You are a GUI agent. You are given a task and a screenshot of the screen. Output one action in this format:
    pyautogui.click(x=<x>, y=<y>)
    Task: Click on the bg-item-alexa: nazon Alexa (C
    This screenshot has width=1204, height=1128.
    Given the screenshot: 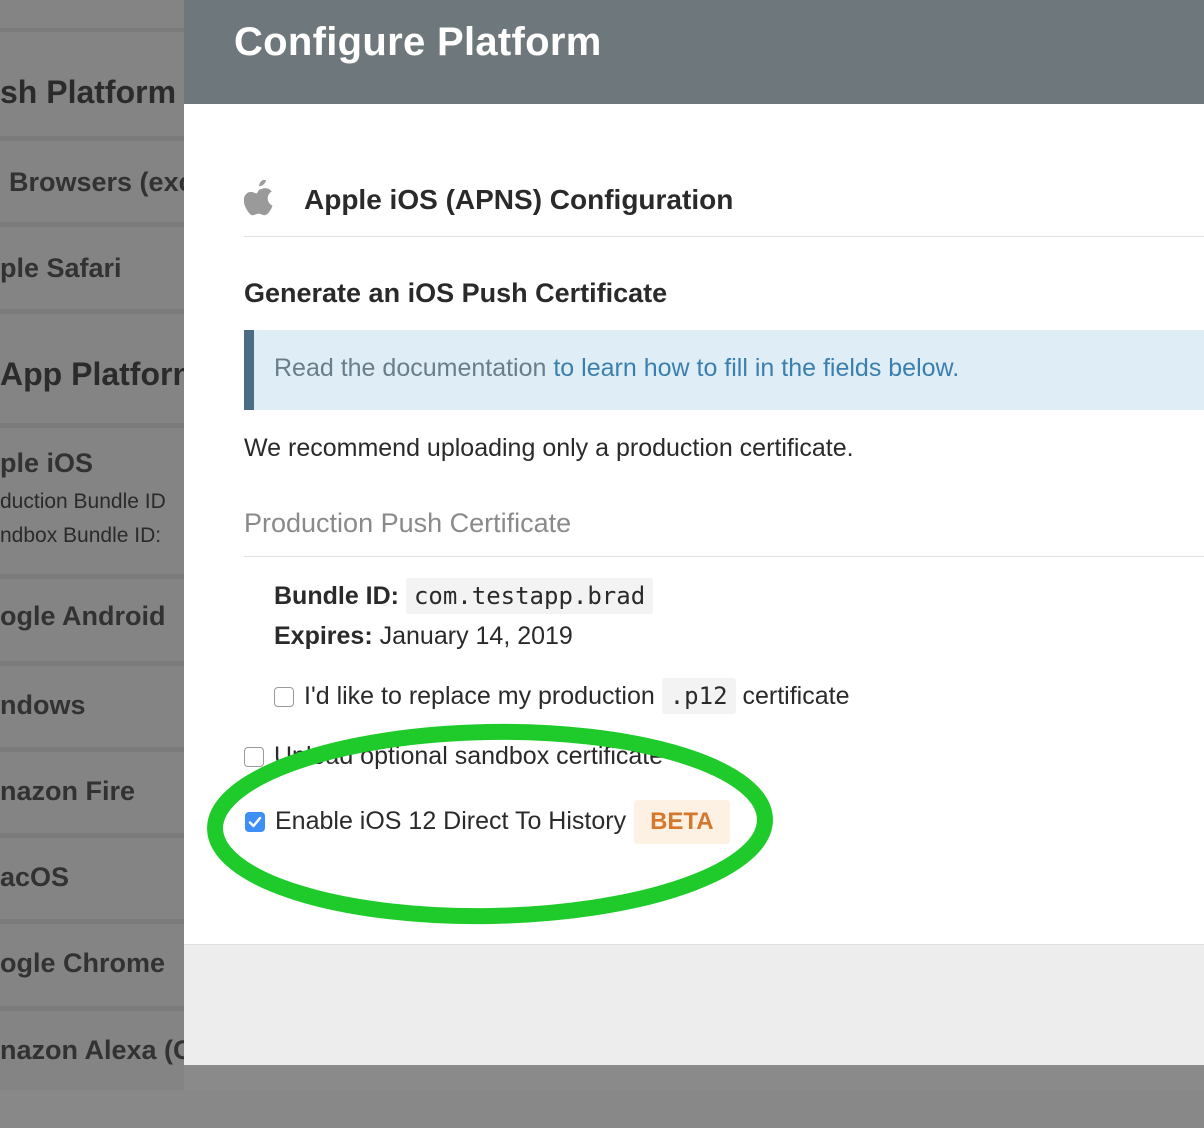 What is the action you would take?
    pyautogui.click(x=92, y=1053)
    